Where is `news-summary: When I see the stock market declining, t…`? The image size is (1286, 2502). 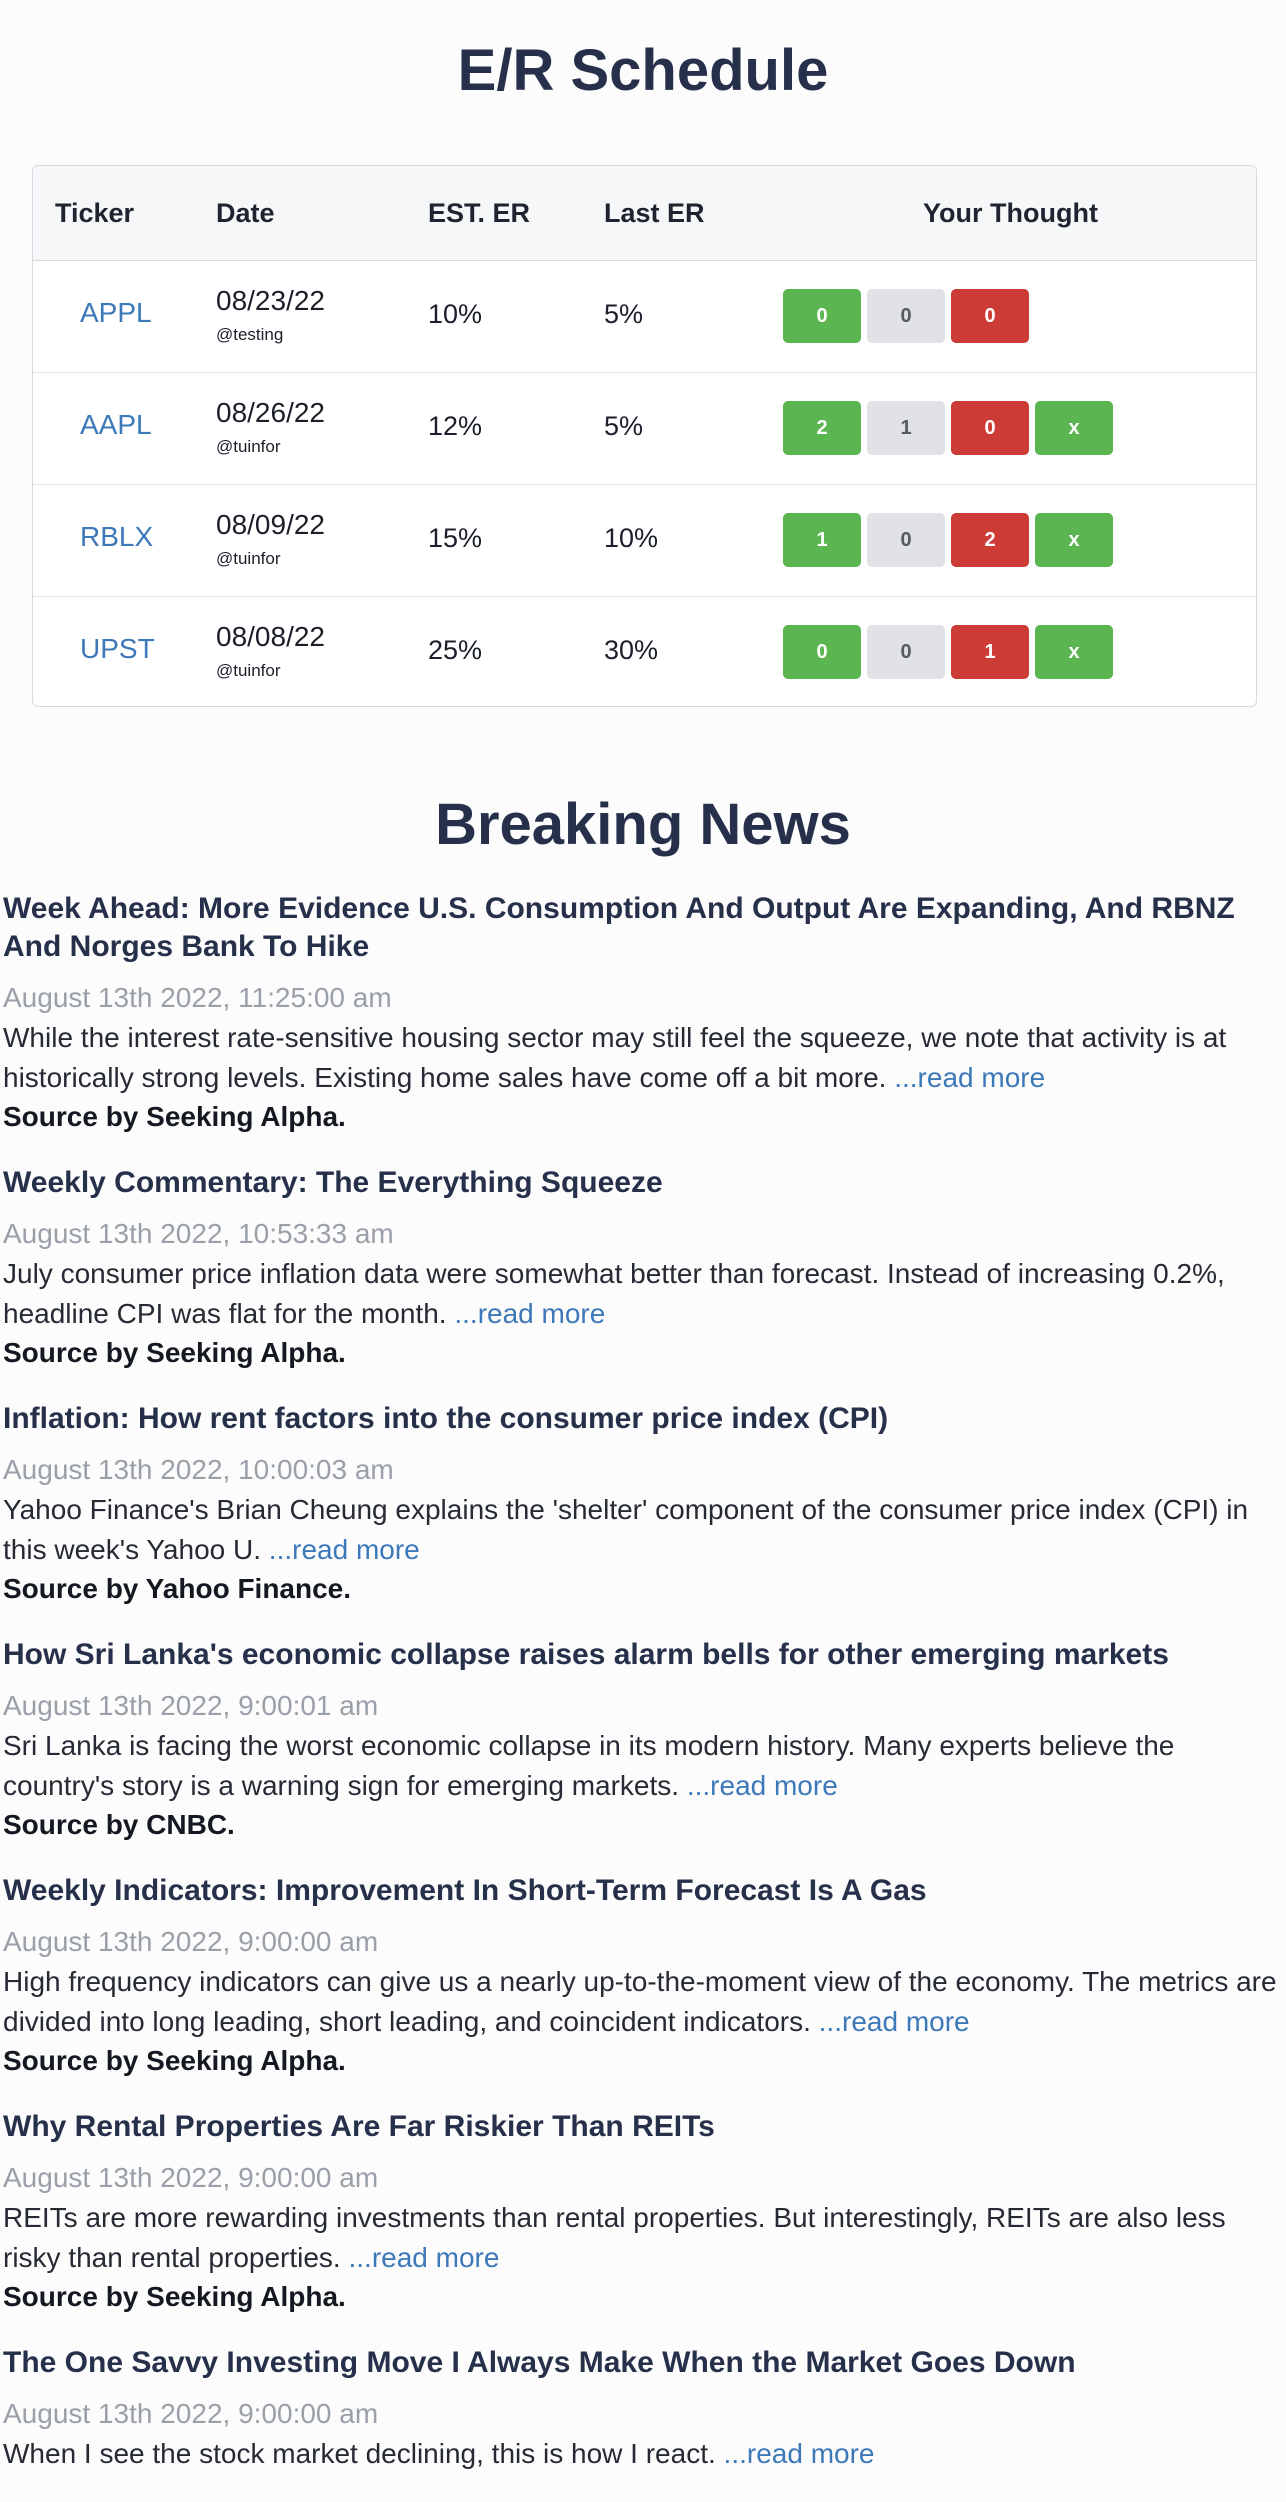 news-summary: When I see the stock market declining, t… is located at coordinates (643, 2454).